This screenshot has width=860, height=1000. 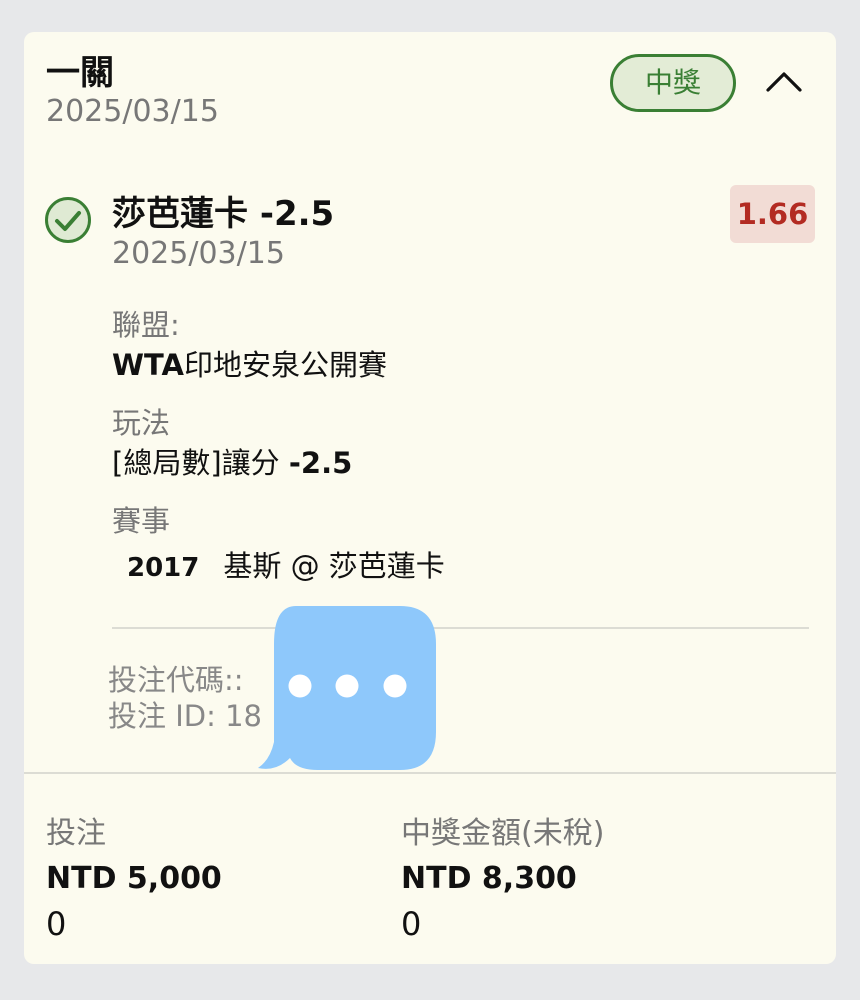 I want to click on payout-extra: 0, so click(x=411, y=924).